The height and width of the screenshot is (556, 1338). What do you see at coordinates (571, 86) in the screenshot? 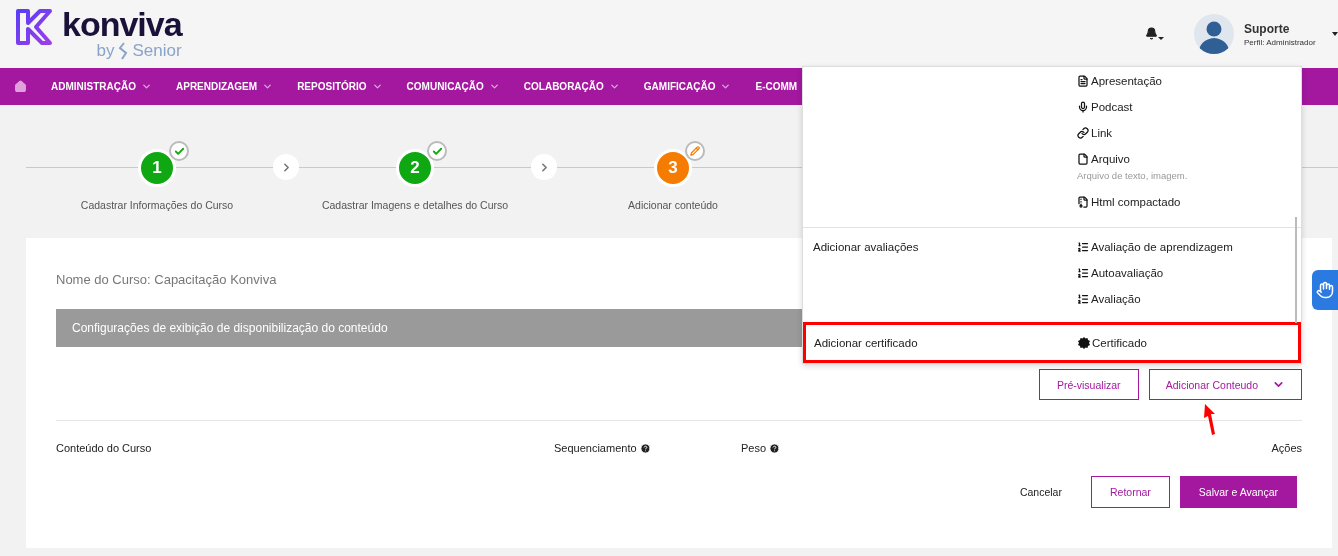
I see `nav-menu-item: COLABORAÇÃO` at bounding box center [571, 86].